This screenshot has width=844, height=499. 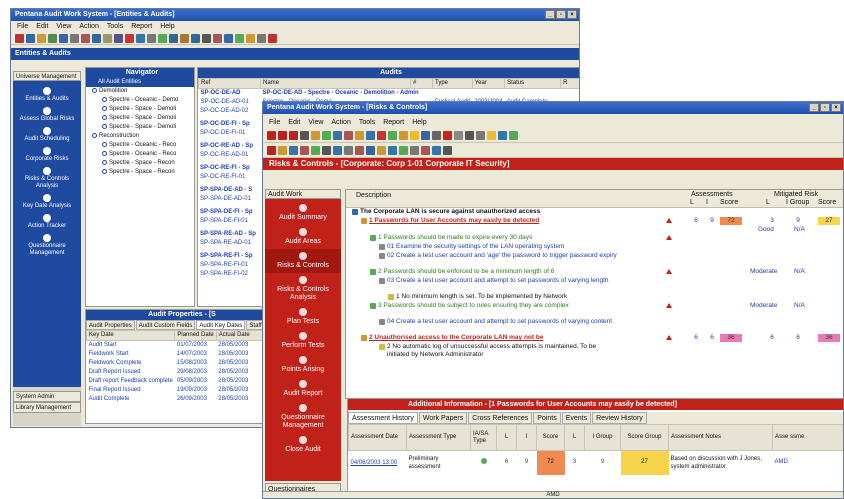 What do you see at coordinates (47, 178) in the screenshot?
I see `sidebar-risks-controls-analysis: Risks & Controls Analysis` at bounding box center [47, 178].